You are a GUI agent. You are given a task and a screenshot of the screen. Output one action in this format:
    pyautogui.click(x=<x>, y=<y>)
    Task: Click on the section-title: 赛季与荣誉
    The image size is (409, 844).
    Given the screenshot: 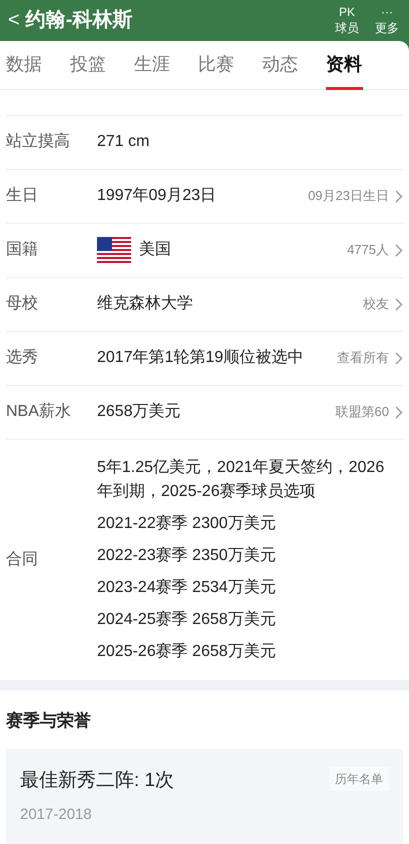 What is the action you would take?
    pyautogui.click(x=49, y=721)
    